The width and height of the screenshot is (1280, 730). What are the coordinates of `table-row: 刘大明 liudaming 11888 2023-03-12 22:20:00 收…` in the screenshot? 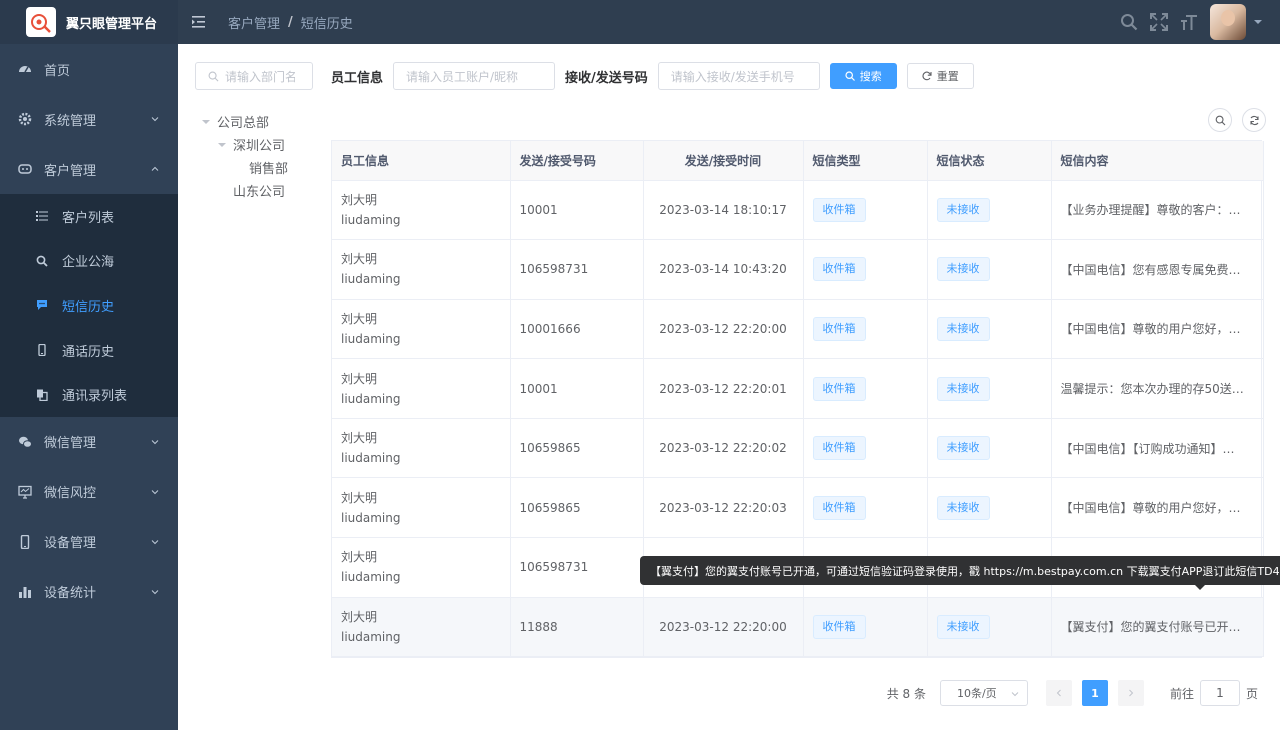 It's located at (798, 627).